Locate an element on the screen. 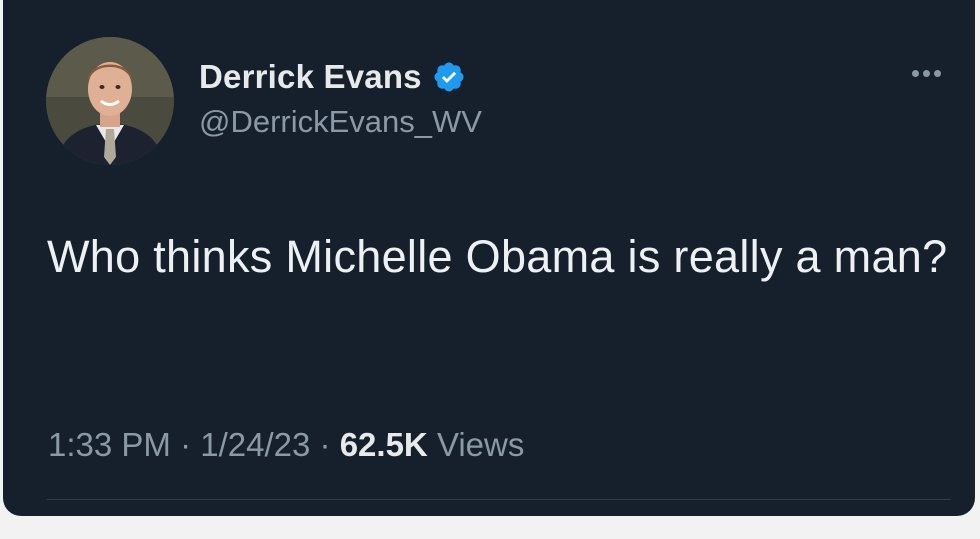 The width and height of the screenshot is (980, 539). divider is located at coordinates (499, 499).